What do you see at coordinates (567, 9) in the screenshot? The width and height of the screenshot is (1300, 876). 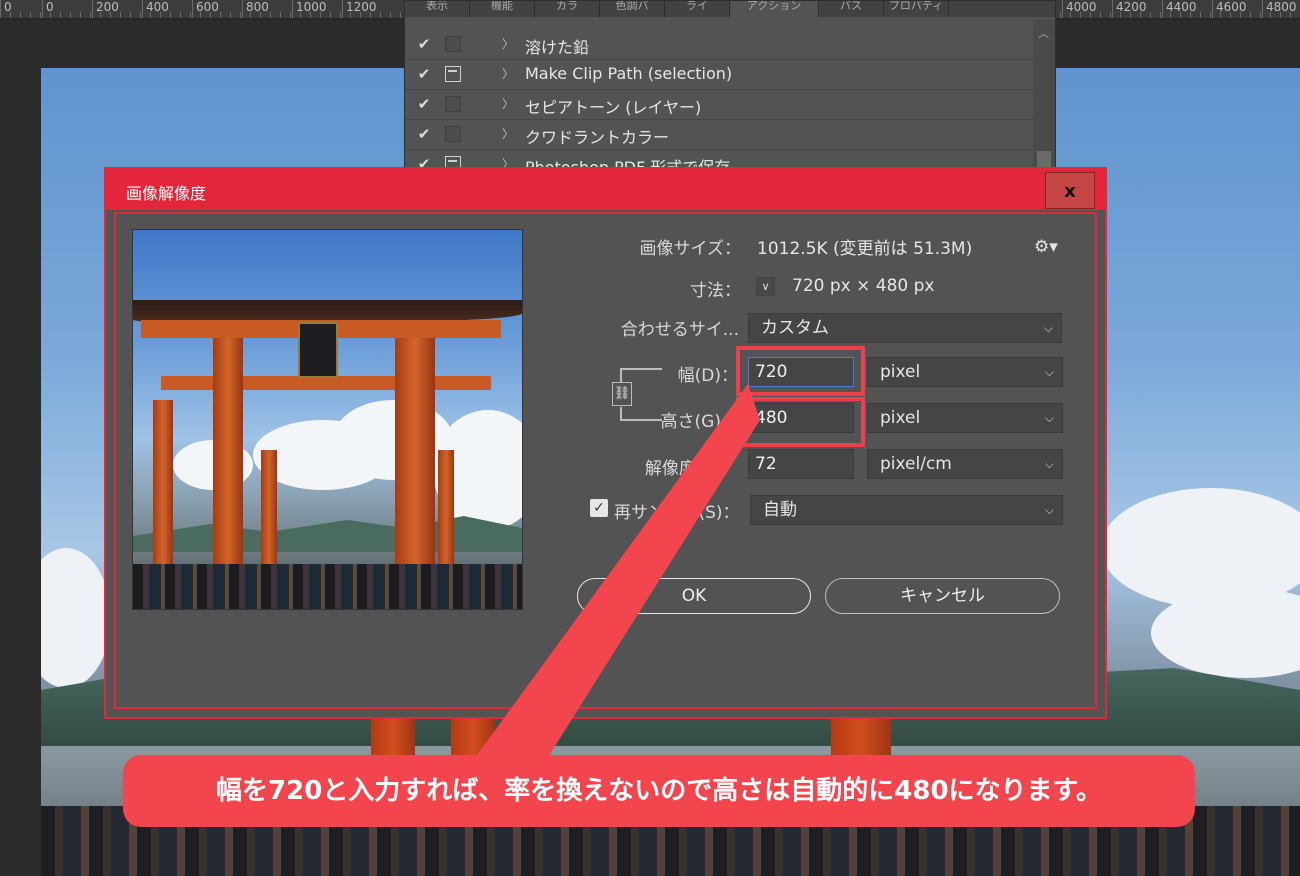 I see `tab-color: カラ` at bounding box center [567, 9].